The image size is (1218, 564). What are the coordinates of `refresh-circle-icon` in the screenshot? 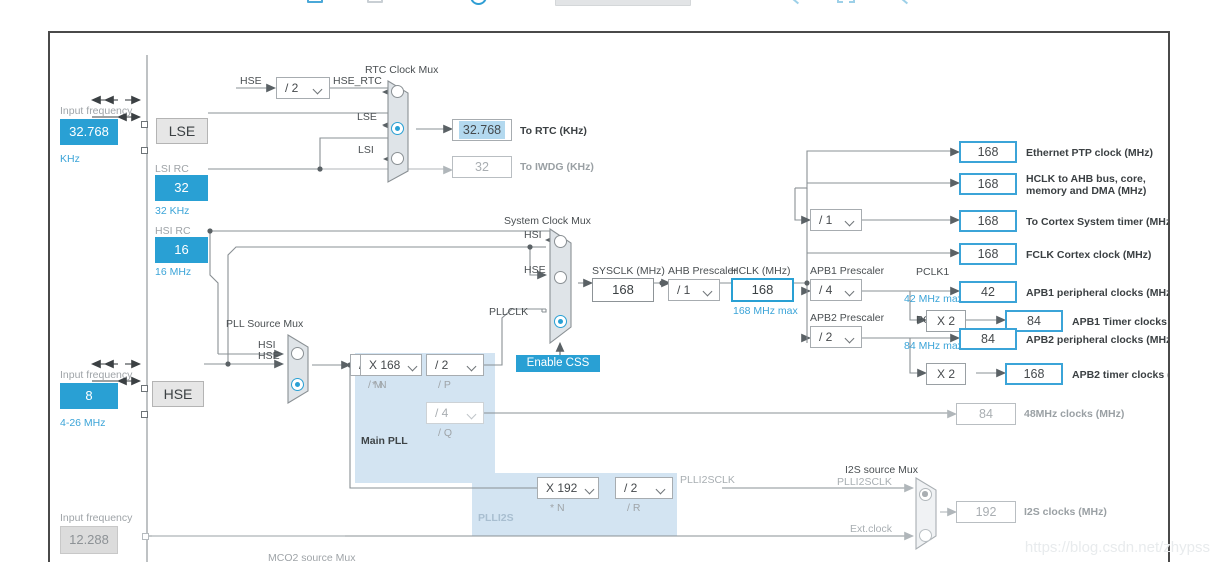 It's located at (479, 2).